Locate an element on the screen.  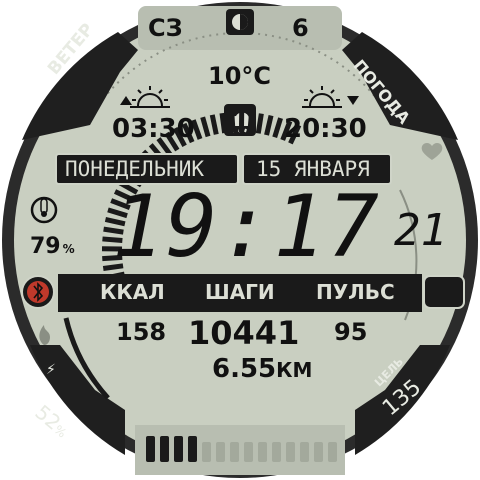
sunrise-time: 03:30 is located at coordinates (153, 129).